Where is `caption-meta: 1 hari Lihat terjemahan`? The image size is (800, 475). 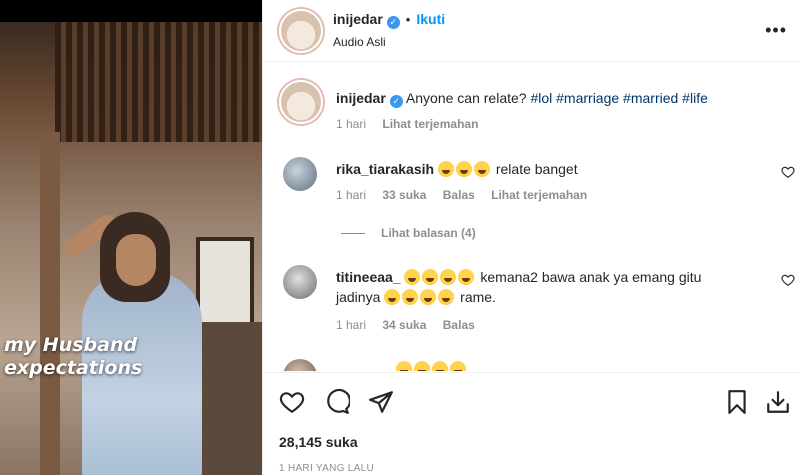 caption-meta: 1 hari Lihat terjemahan is located at coordinates (413, 124).